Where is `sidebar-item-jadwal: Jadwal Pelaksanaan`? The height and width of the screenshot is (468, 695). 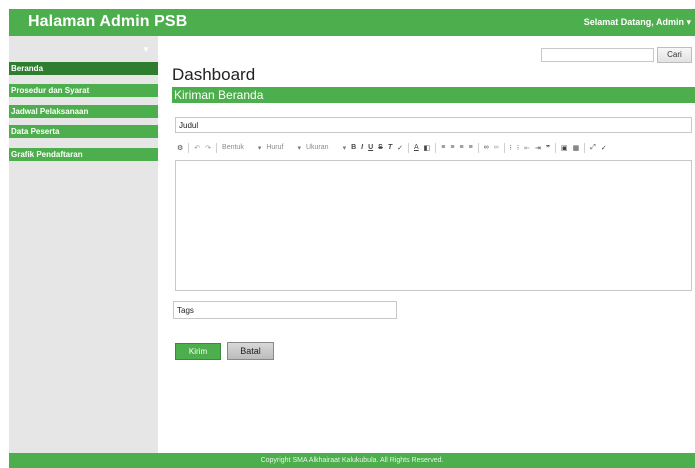
sidebar-item-jadwal: Jadwal Pelaksanaan is located at coordinates (83, 111).